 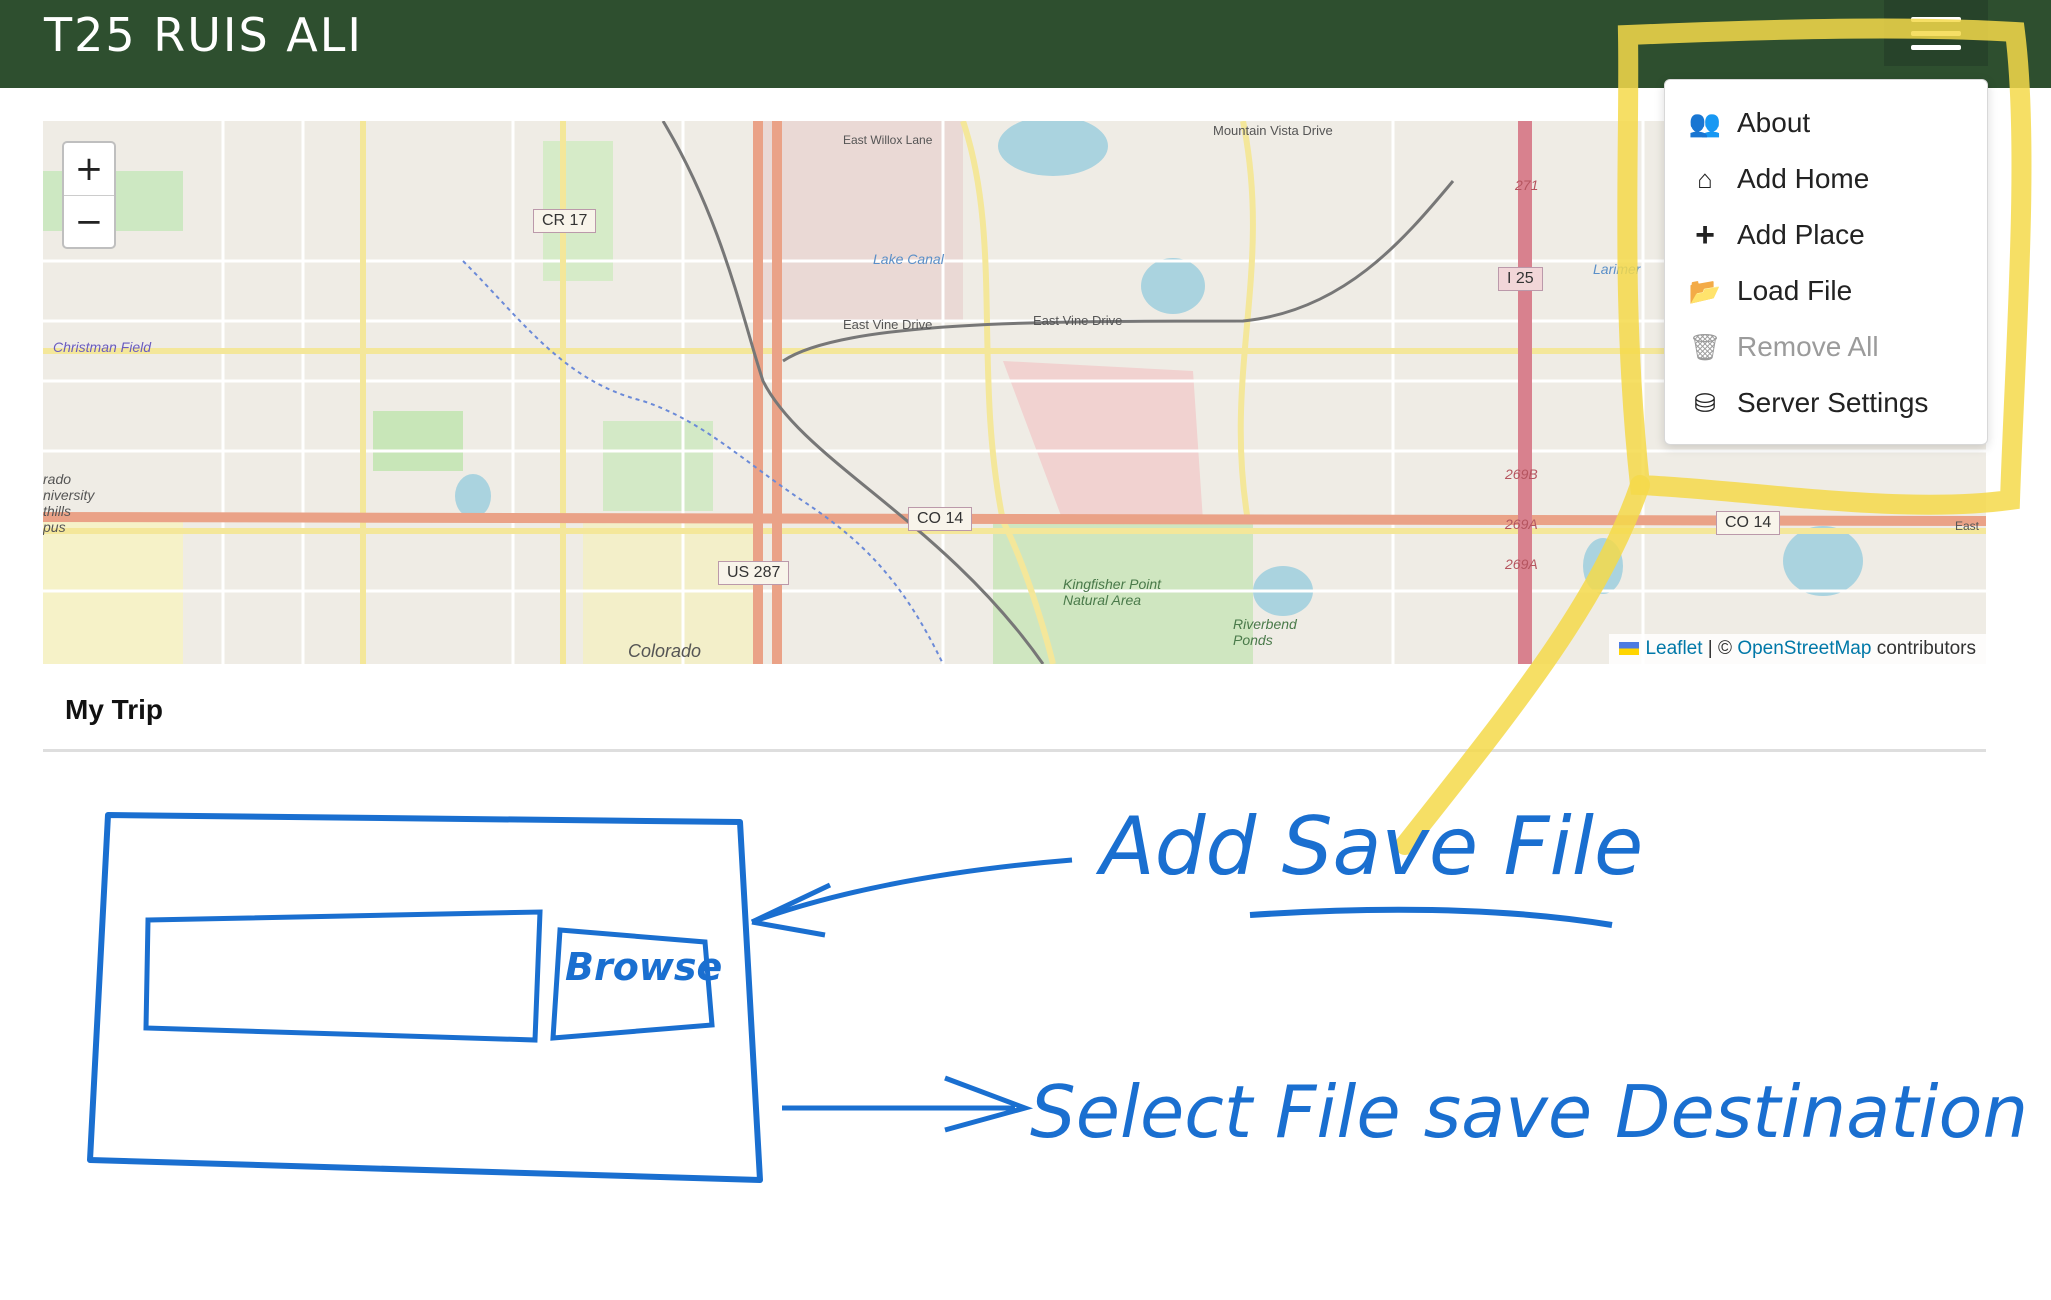 What do you see at coordinates (1824, 266) in the screenshot?
I see `highlight-outline` at bounding box center [1824, 266].